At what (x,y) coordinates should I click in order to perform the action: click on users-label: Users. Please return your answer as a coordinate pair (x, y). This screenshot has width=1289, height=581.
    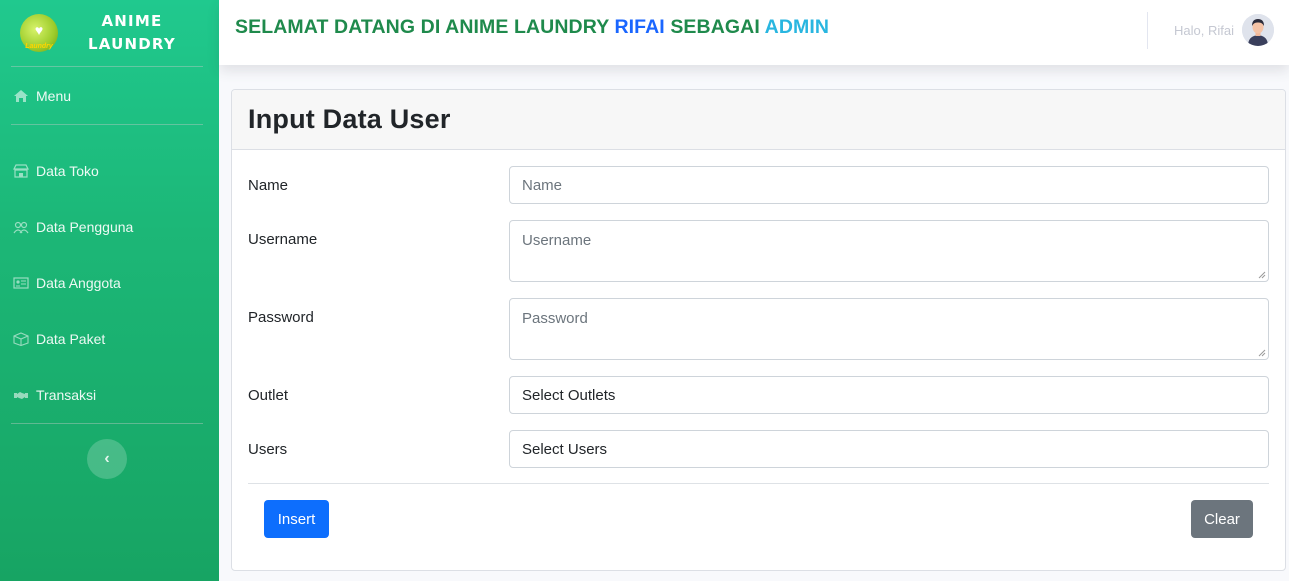
    Looking at the image, I should click on (268, 449).